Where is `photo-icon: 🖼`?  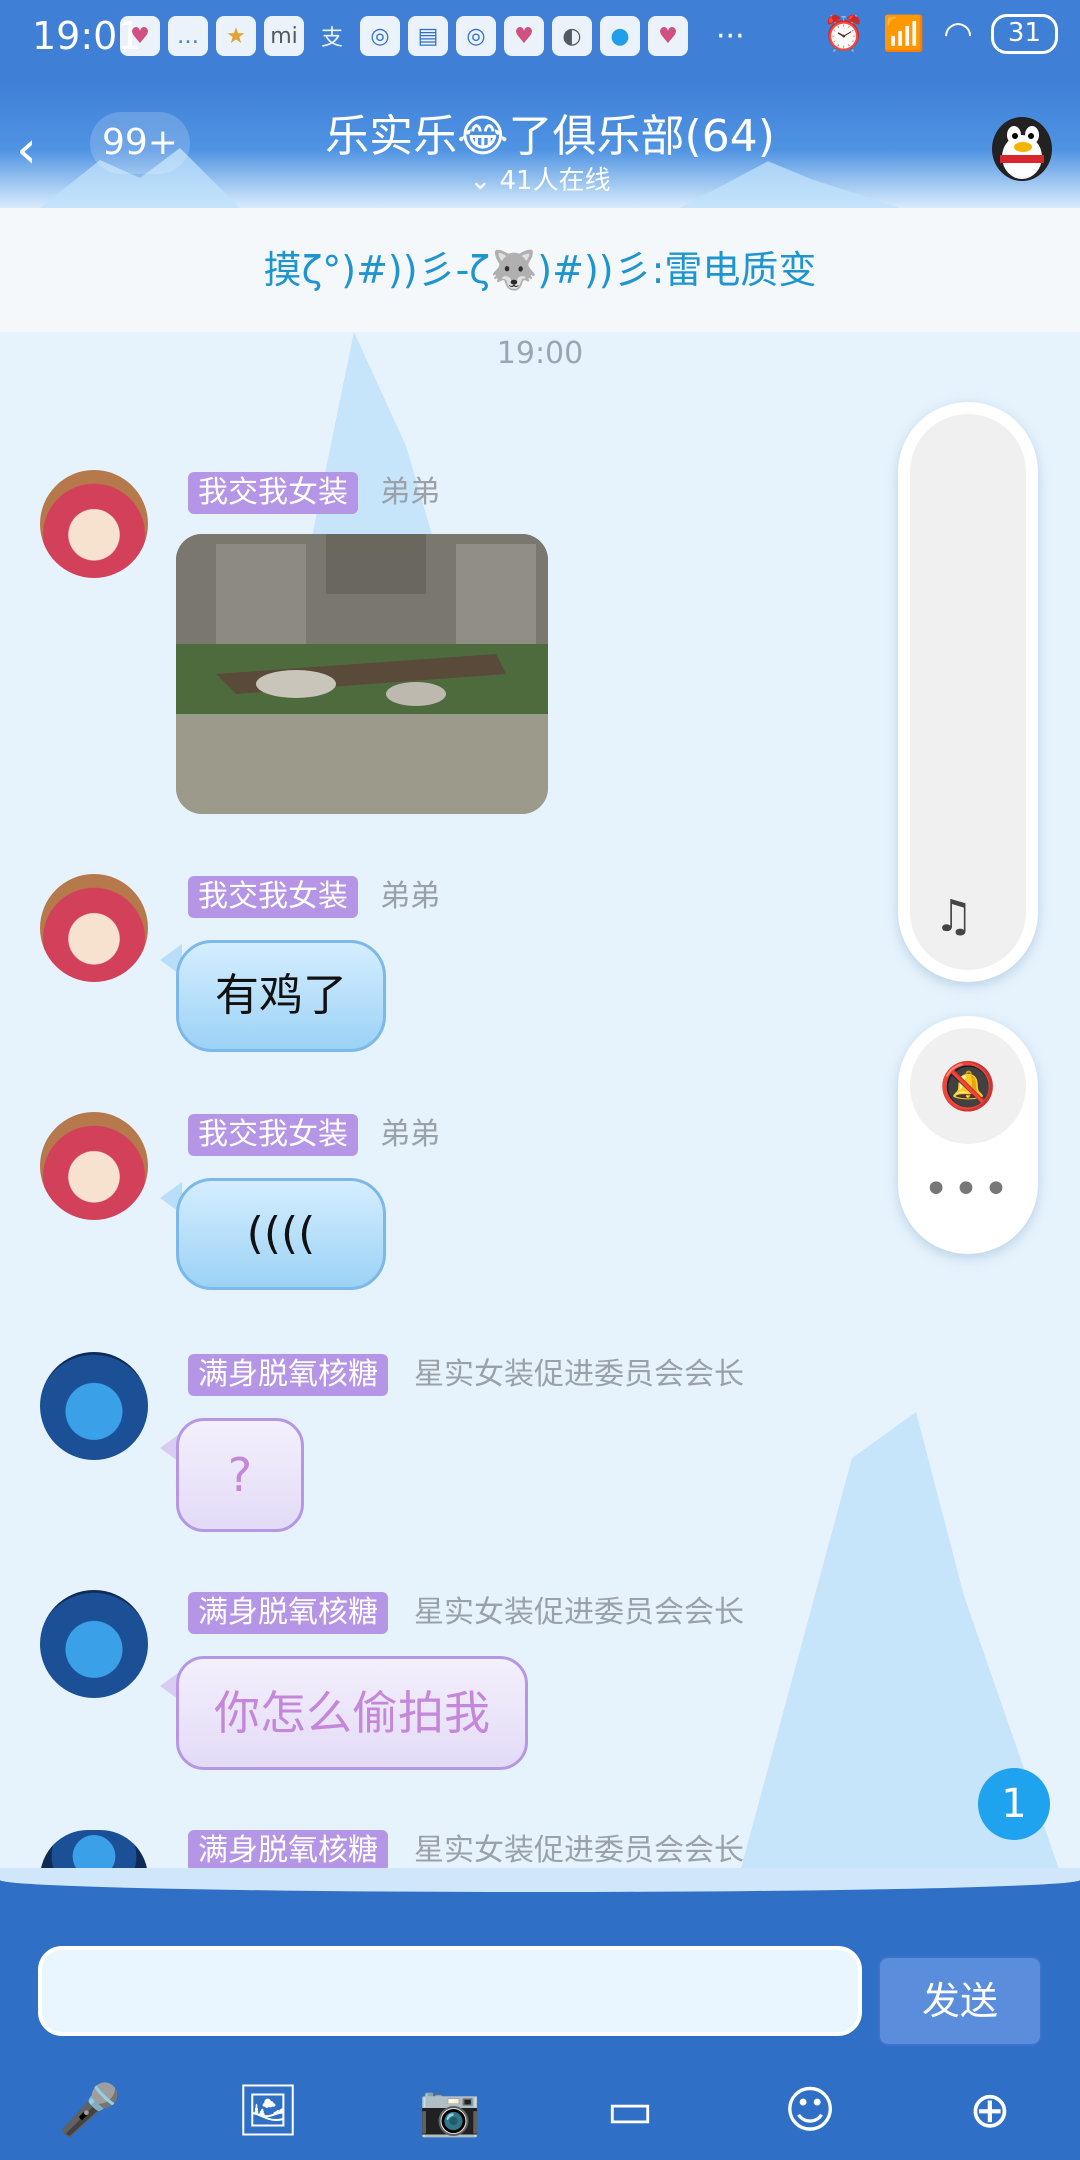
photo-icon: 🖼 is located at coordinates (268, 2110).